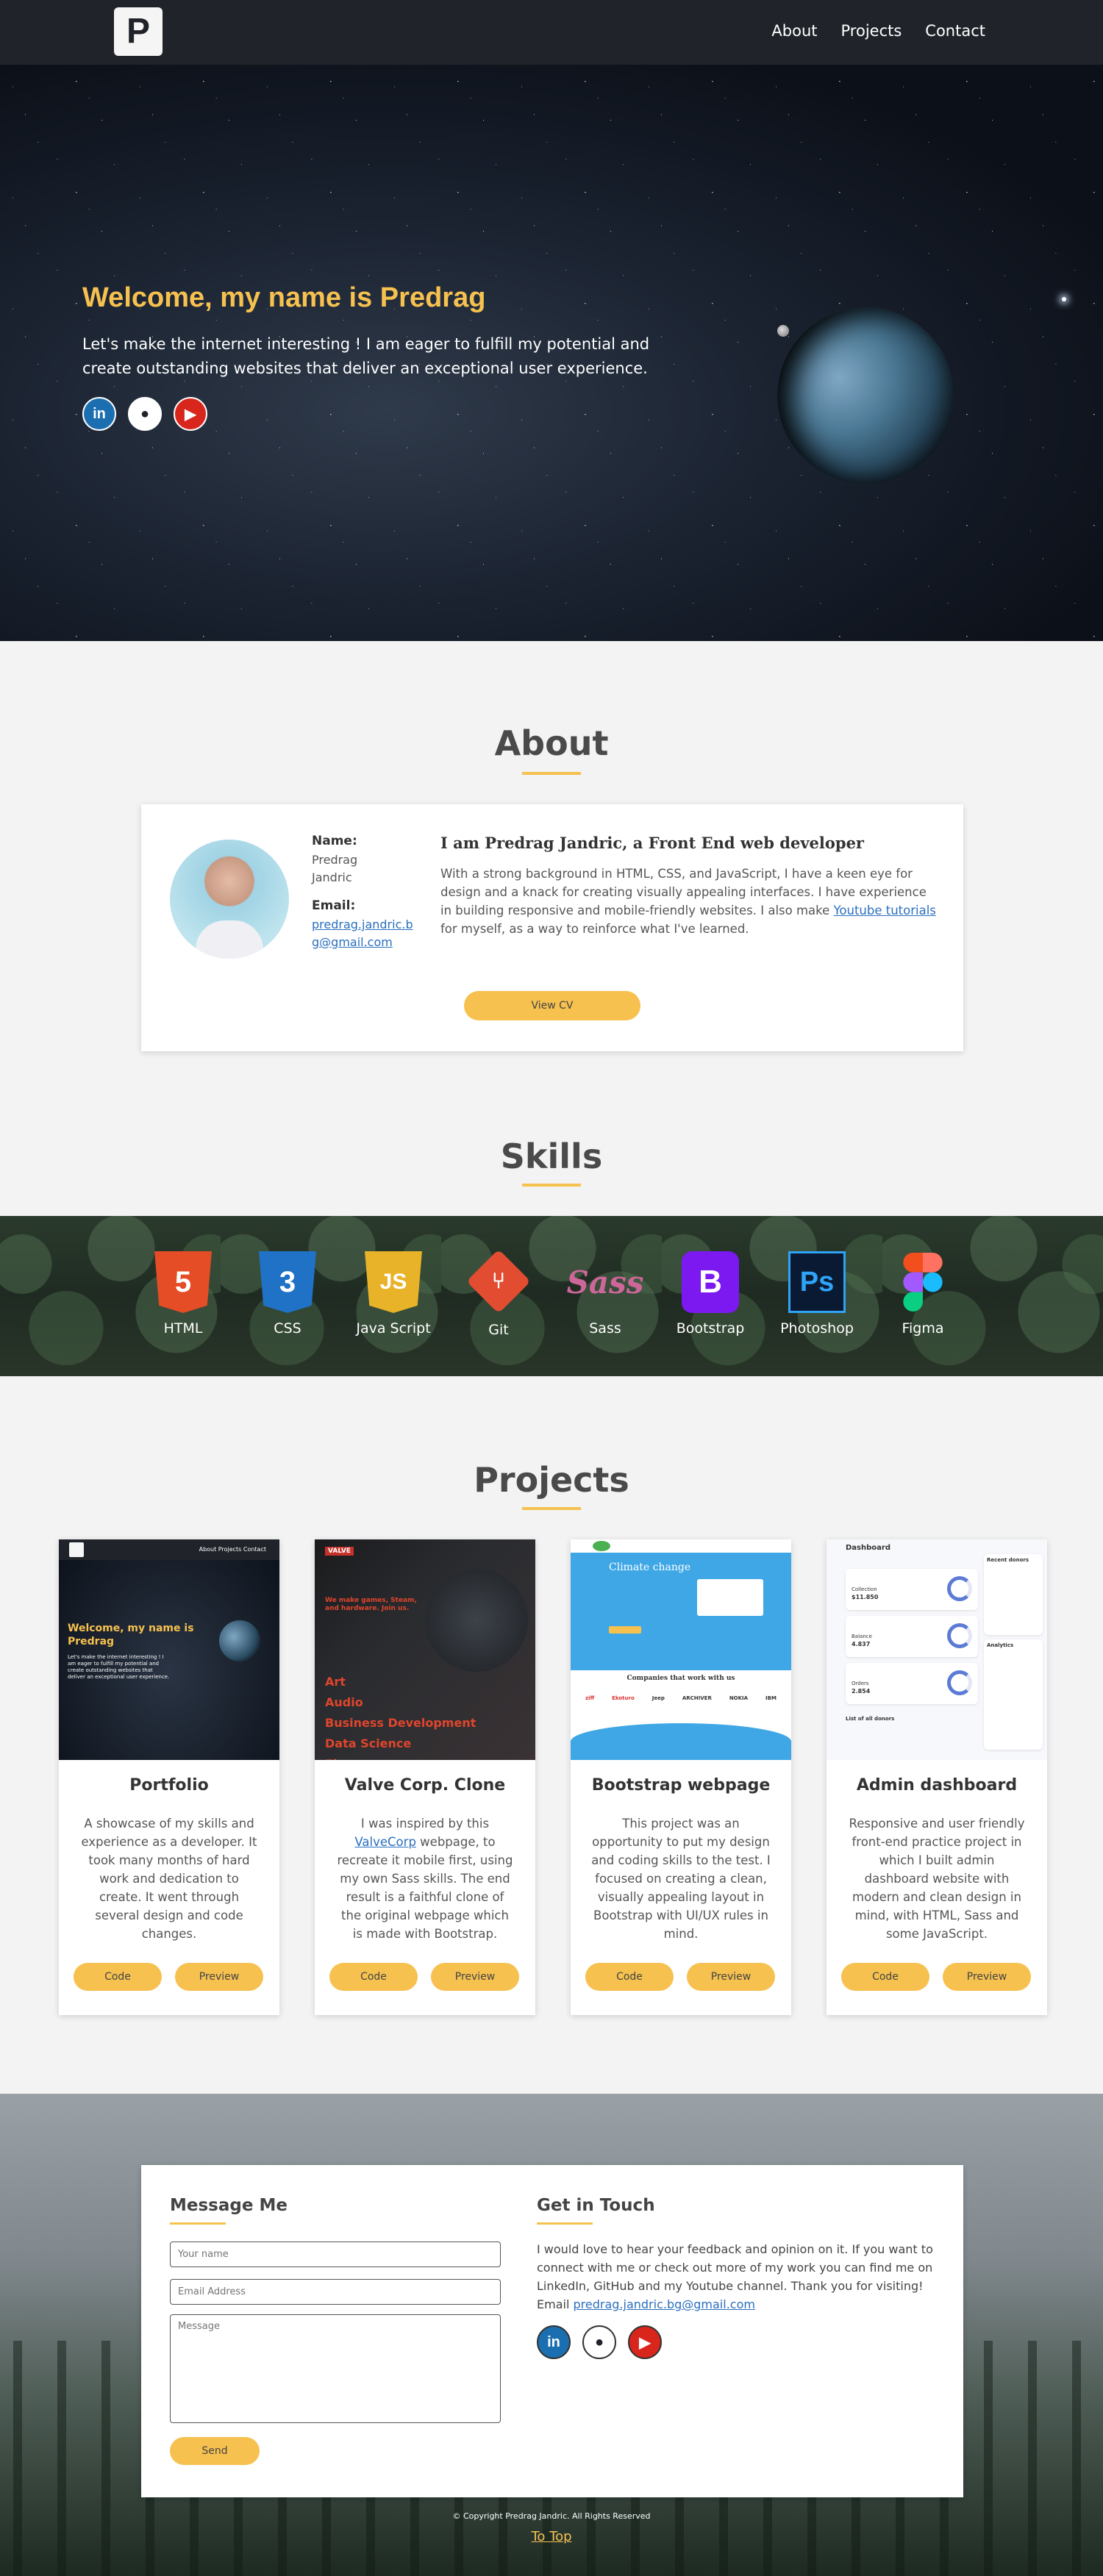 The height and width of the screenshot is (2576, 1103). I want to click on skill-javascript: JS Java Script, so click(393, 1294).